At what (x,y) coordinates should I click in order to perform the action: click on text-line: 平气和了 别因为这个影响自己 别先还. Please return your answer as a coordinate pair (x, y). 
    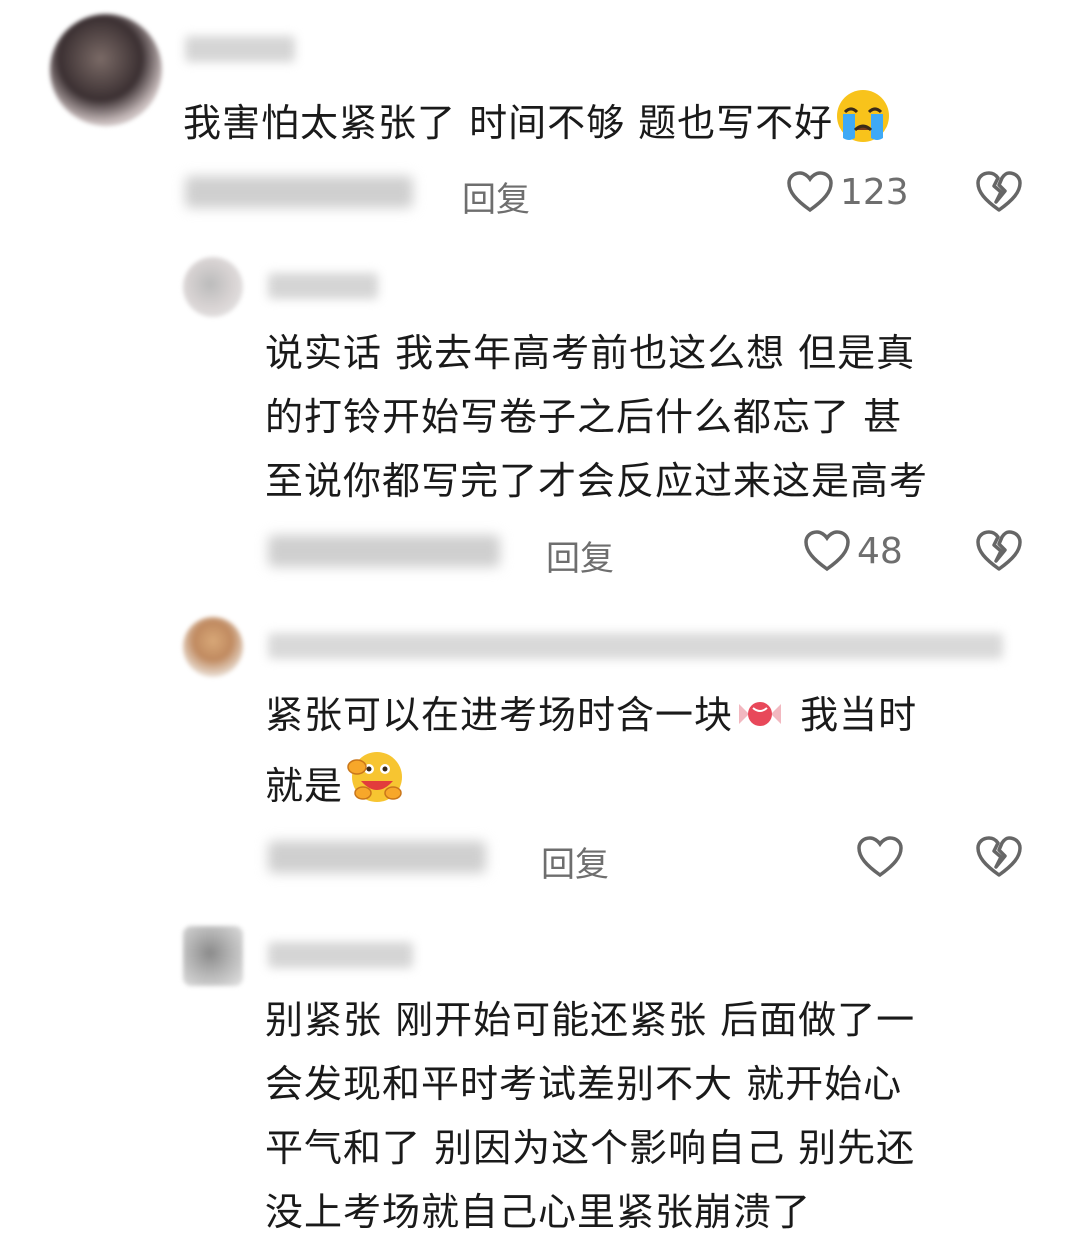
    Looking at the image, I should click on (590, 1148).